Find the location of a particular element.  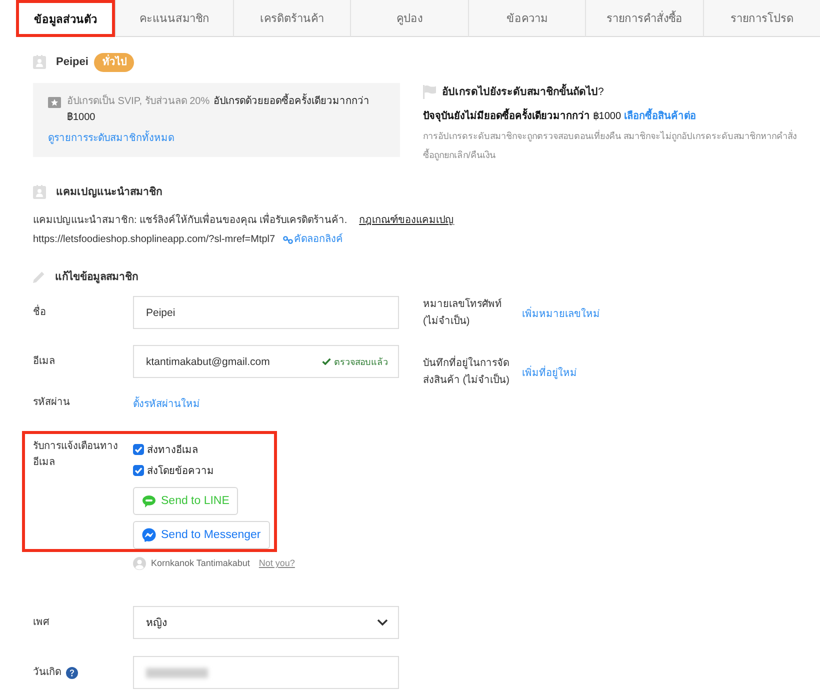

tier-badge: ทั่วไป is located at coordinates (114, 62).